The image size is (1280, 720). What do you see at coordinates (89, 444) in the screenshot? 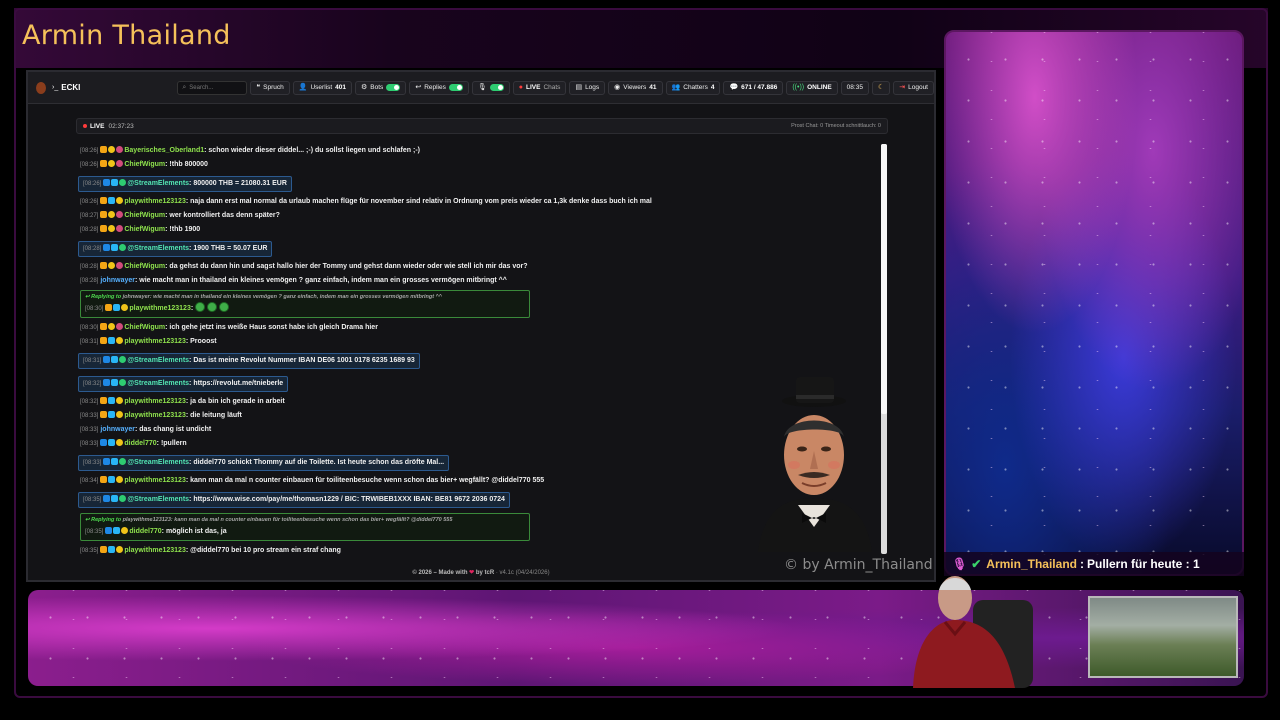
I see `message-timestamp: [08:33]` at bounding box center [89, 444].